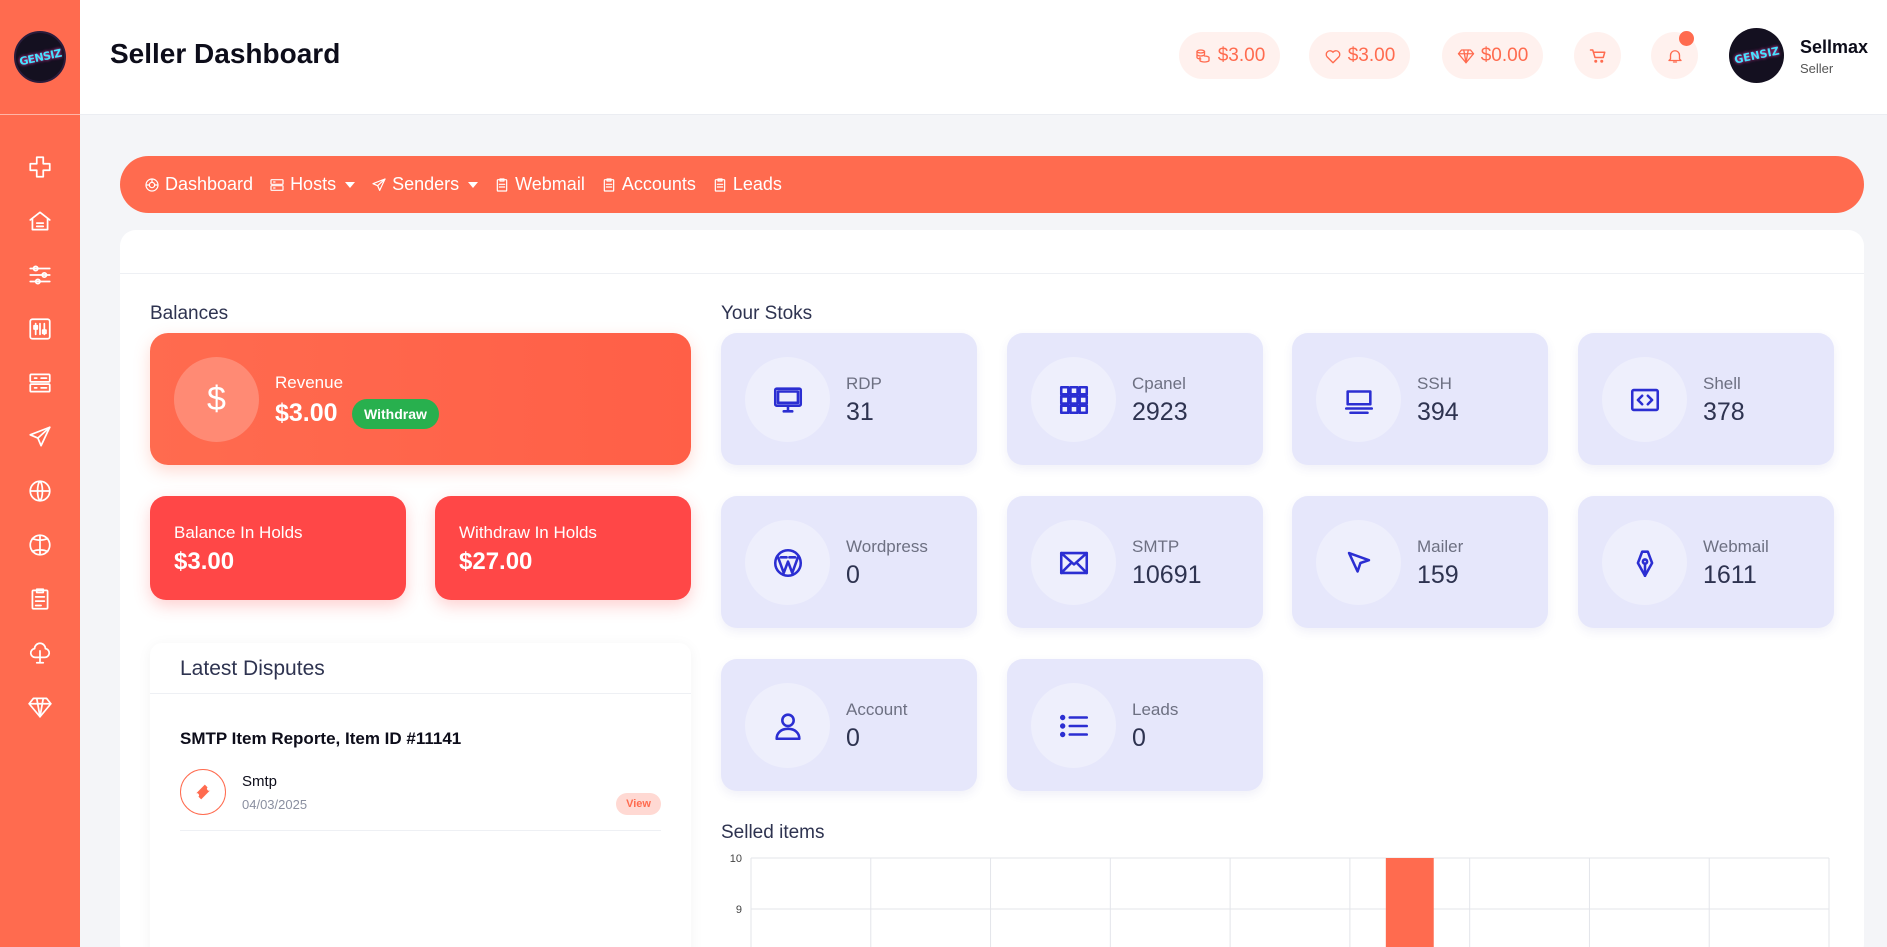 Image resolution: width=1887 pixels, height=947 pixels. I want to click on cart-button, so click(1597, 55).